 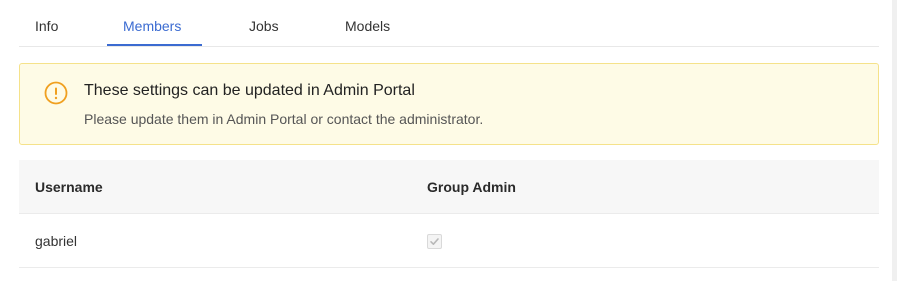 I want to click on tab-models: Models, so click(x=367, y=23).